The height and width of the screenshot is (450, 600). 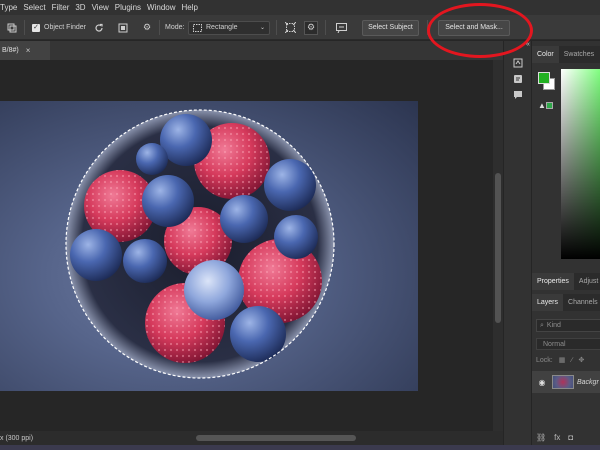 I want to click on tab-properties: Properties, so click(x=553, y=281).